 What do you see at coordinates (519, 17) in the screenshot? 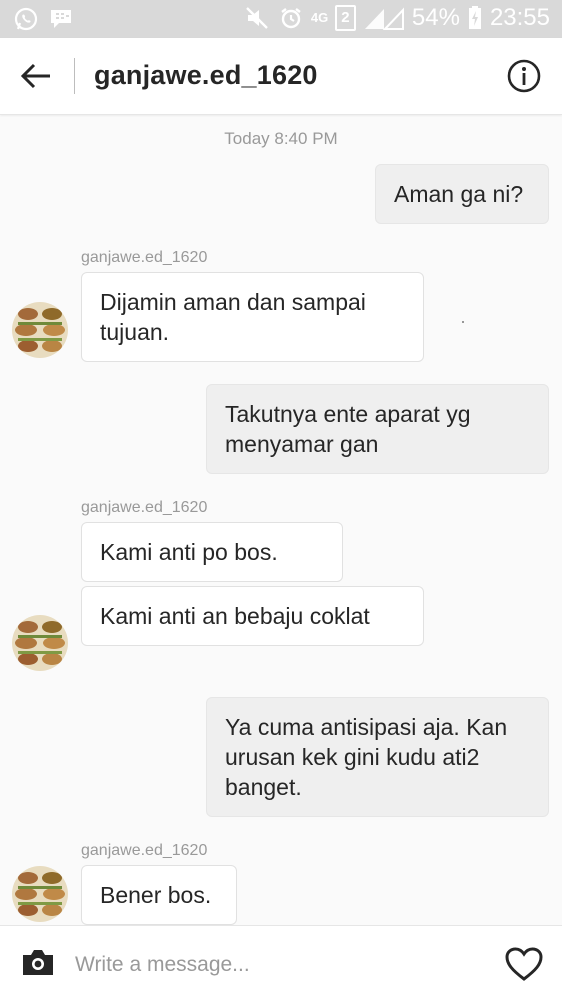
I see `status-time: 23:55` at bounding box center [519, 17].